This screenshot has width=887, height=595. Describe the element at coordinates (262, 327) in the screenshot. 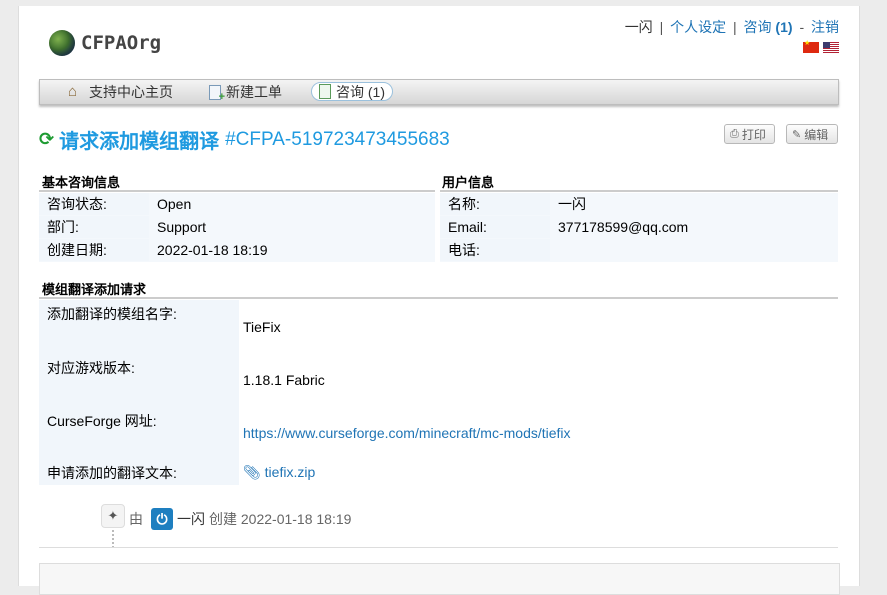

I see `mod-name-value: TieFix` at that location.